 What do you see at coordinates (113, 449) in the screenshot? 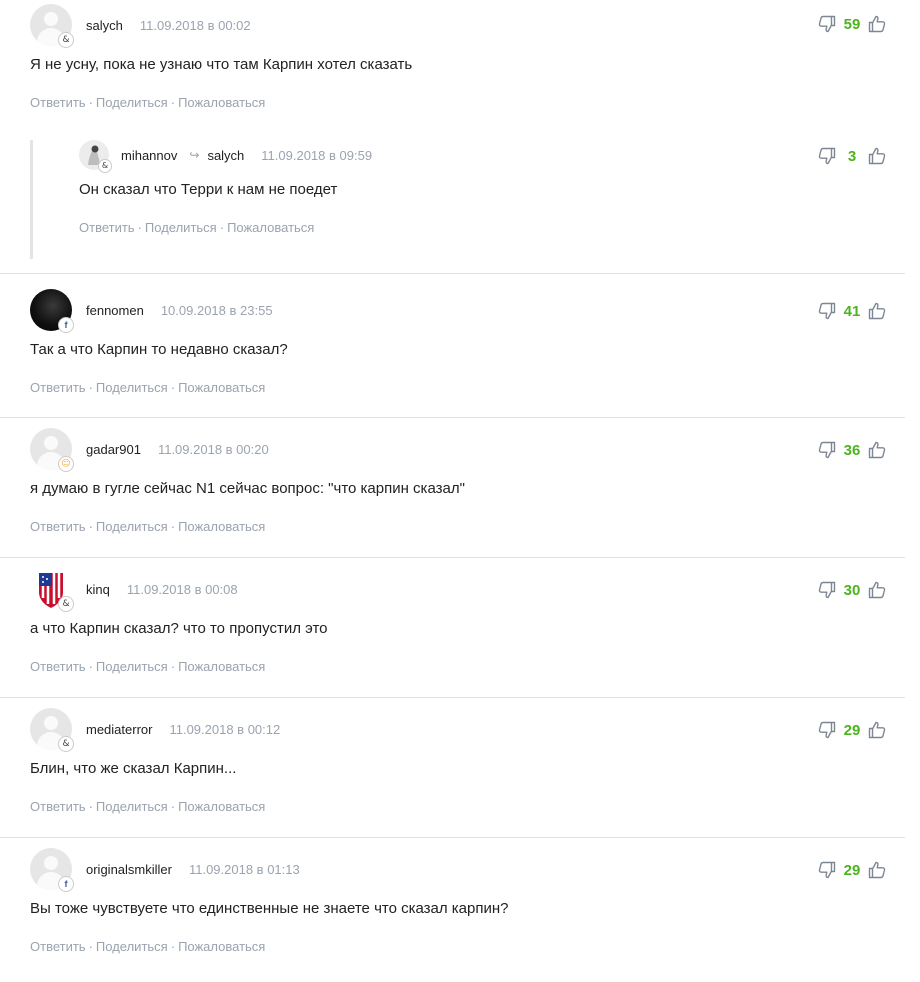
I see `username: gadar901` at bounding box center [113, 449].